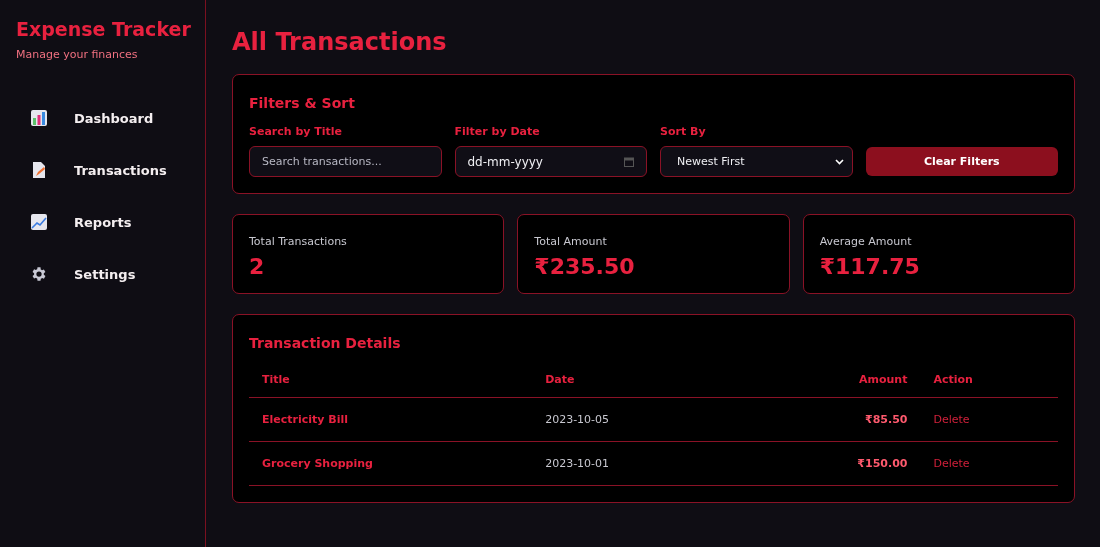 The image size is (1100, 547). I want to click on chevron-down-icon, so click(839, 161).